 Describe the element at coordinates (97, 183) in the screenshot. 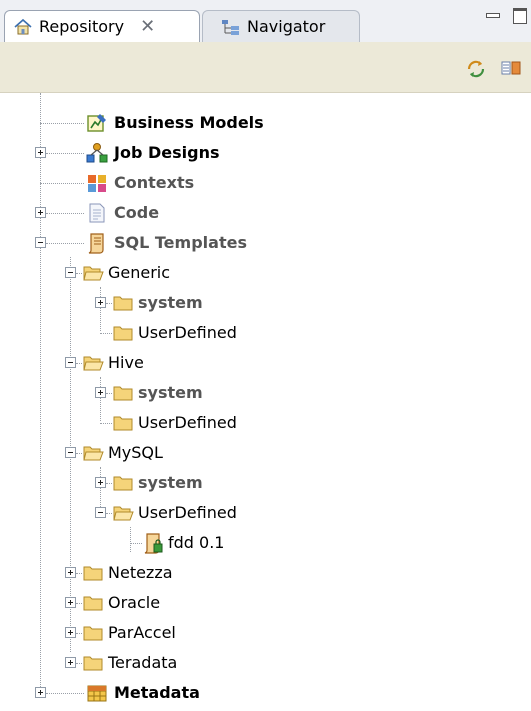

I see `contexts-icon` at that location.